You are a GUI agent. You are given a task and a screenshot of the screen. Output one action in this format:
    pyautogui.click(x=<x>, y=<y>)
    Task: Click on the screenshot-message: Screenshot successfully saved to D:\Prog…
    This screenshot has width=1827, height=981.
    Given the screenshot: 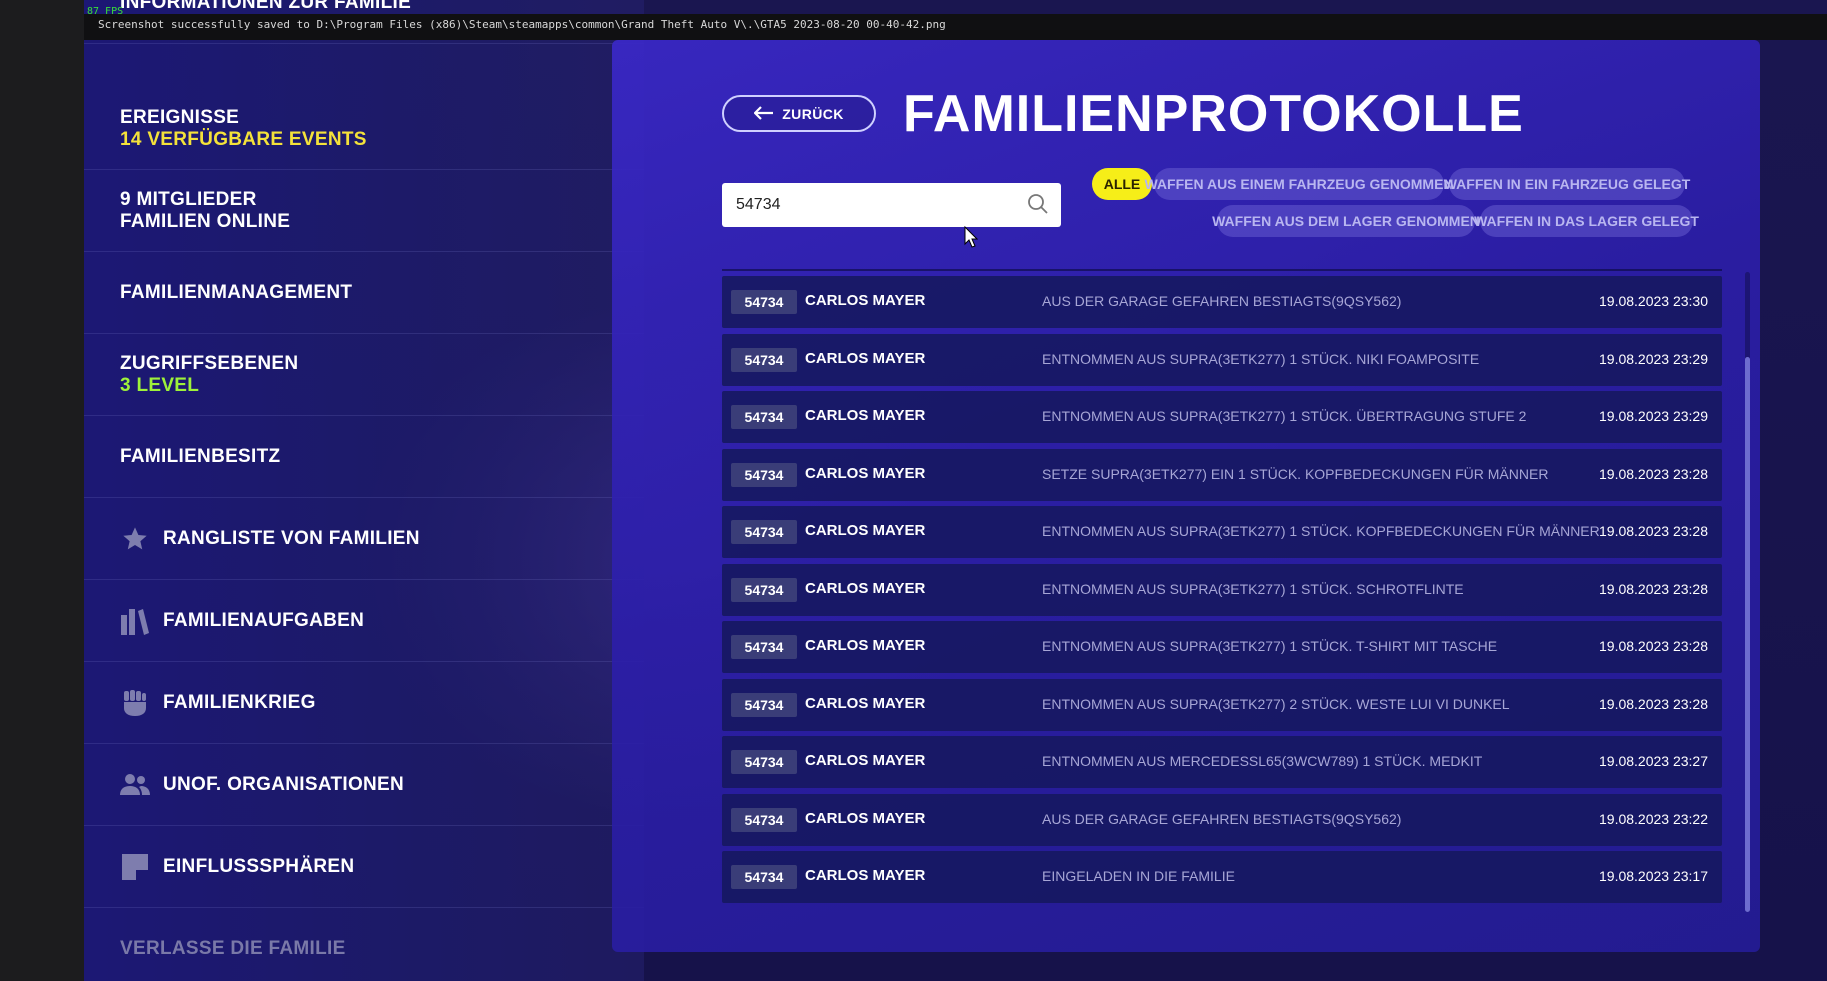 What is the action you would take?
    pyautogui.click(x=522, y=24)
    